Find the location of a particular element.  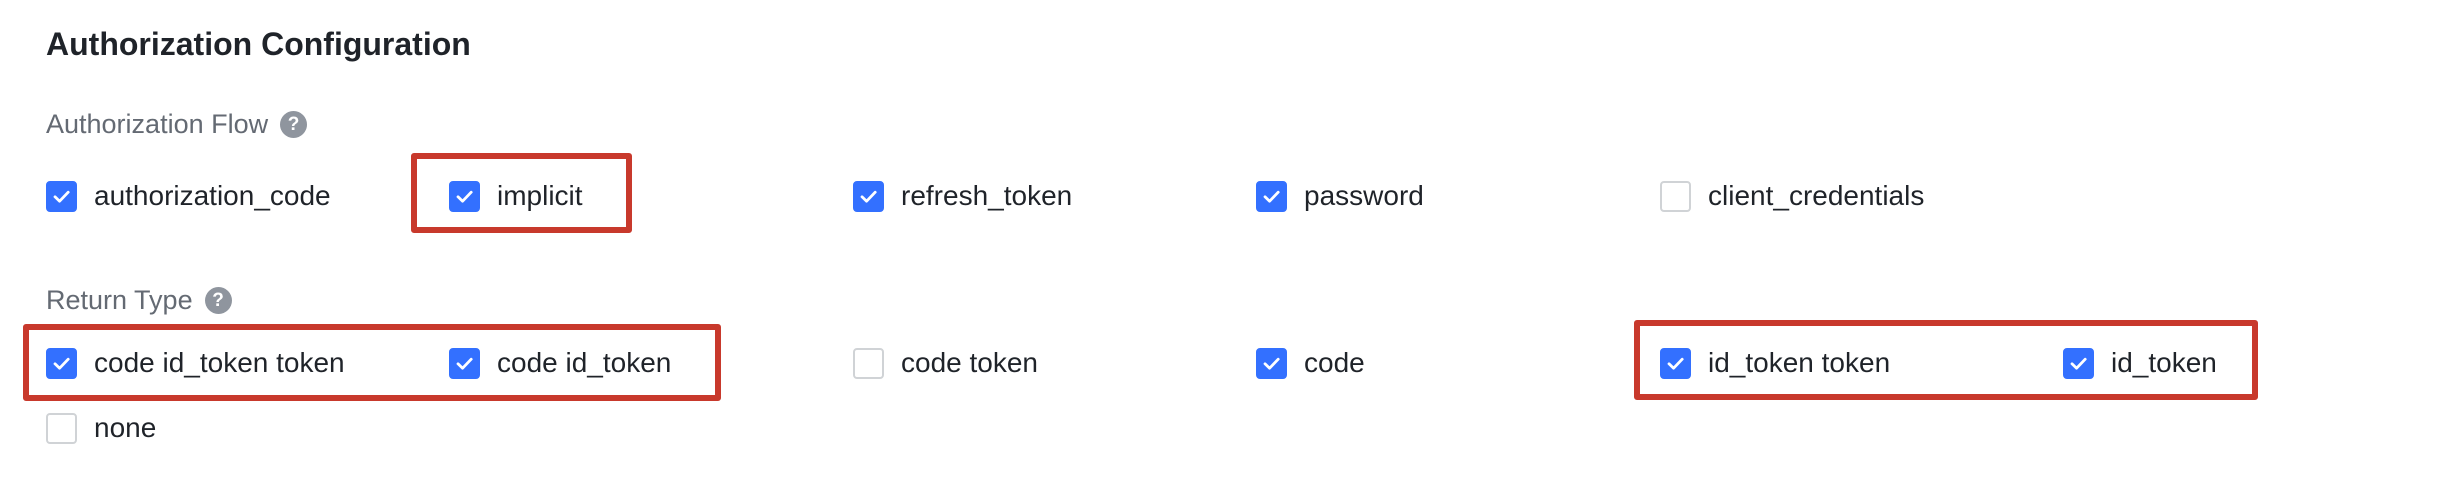

checkbox-refresh-token: refresh_token is located at coordinates (962, 196).